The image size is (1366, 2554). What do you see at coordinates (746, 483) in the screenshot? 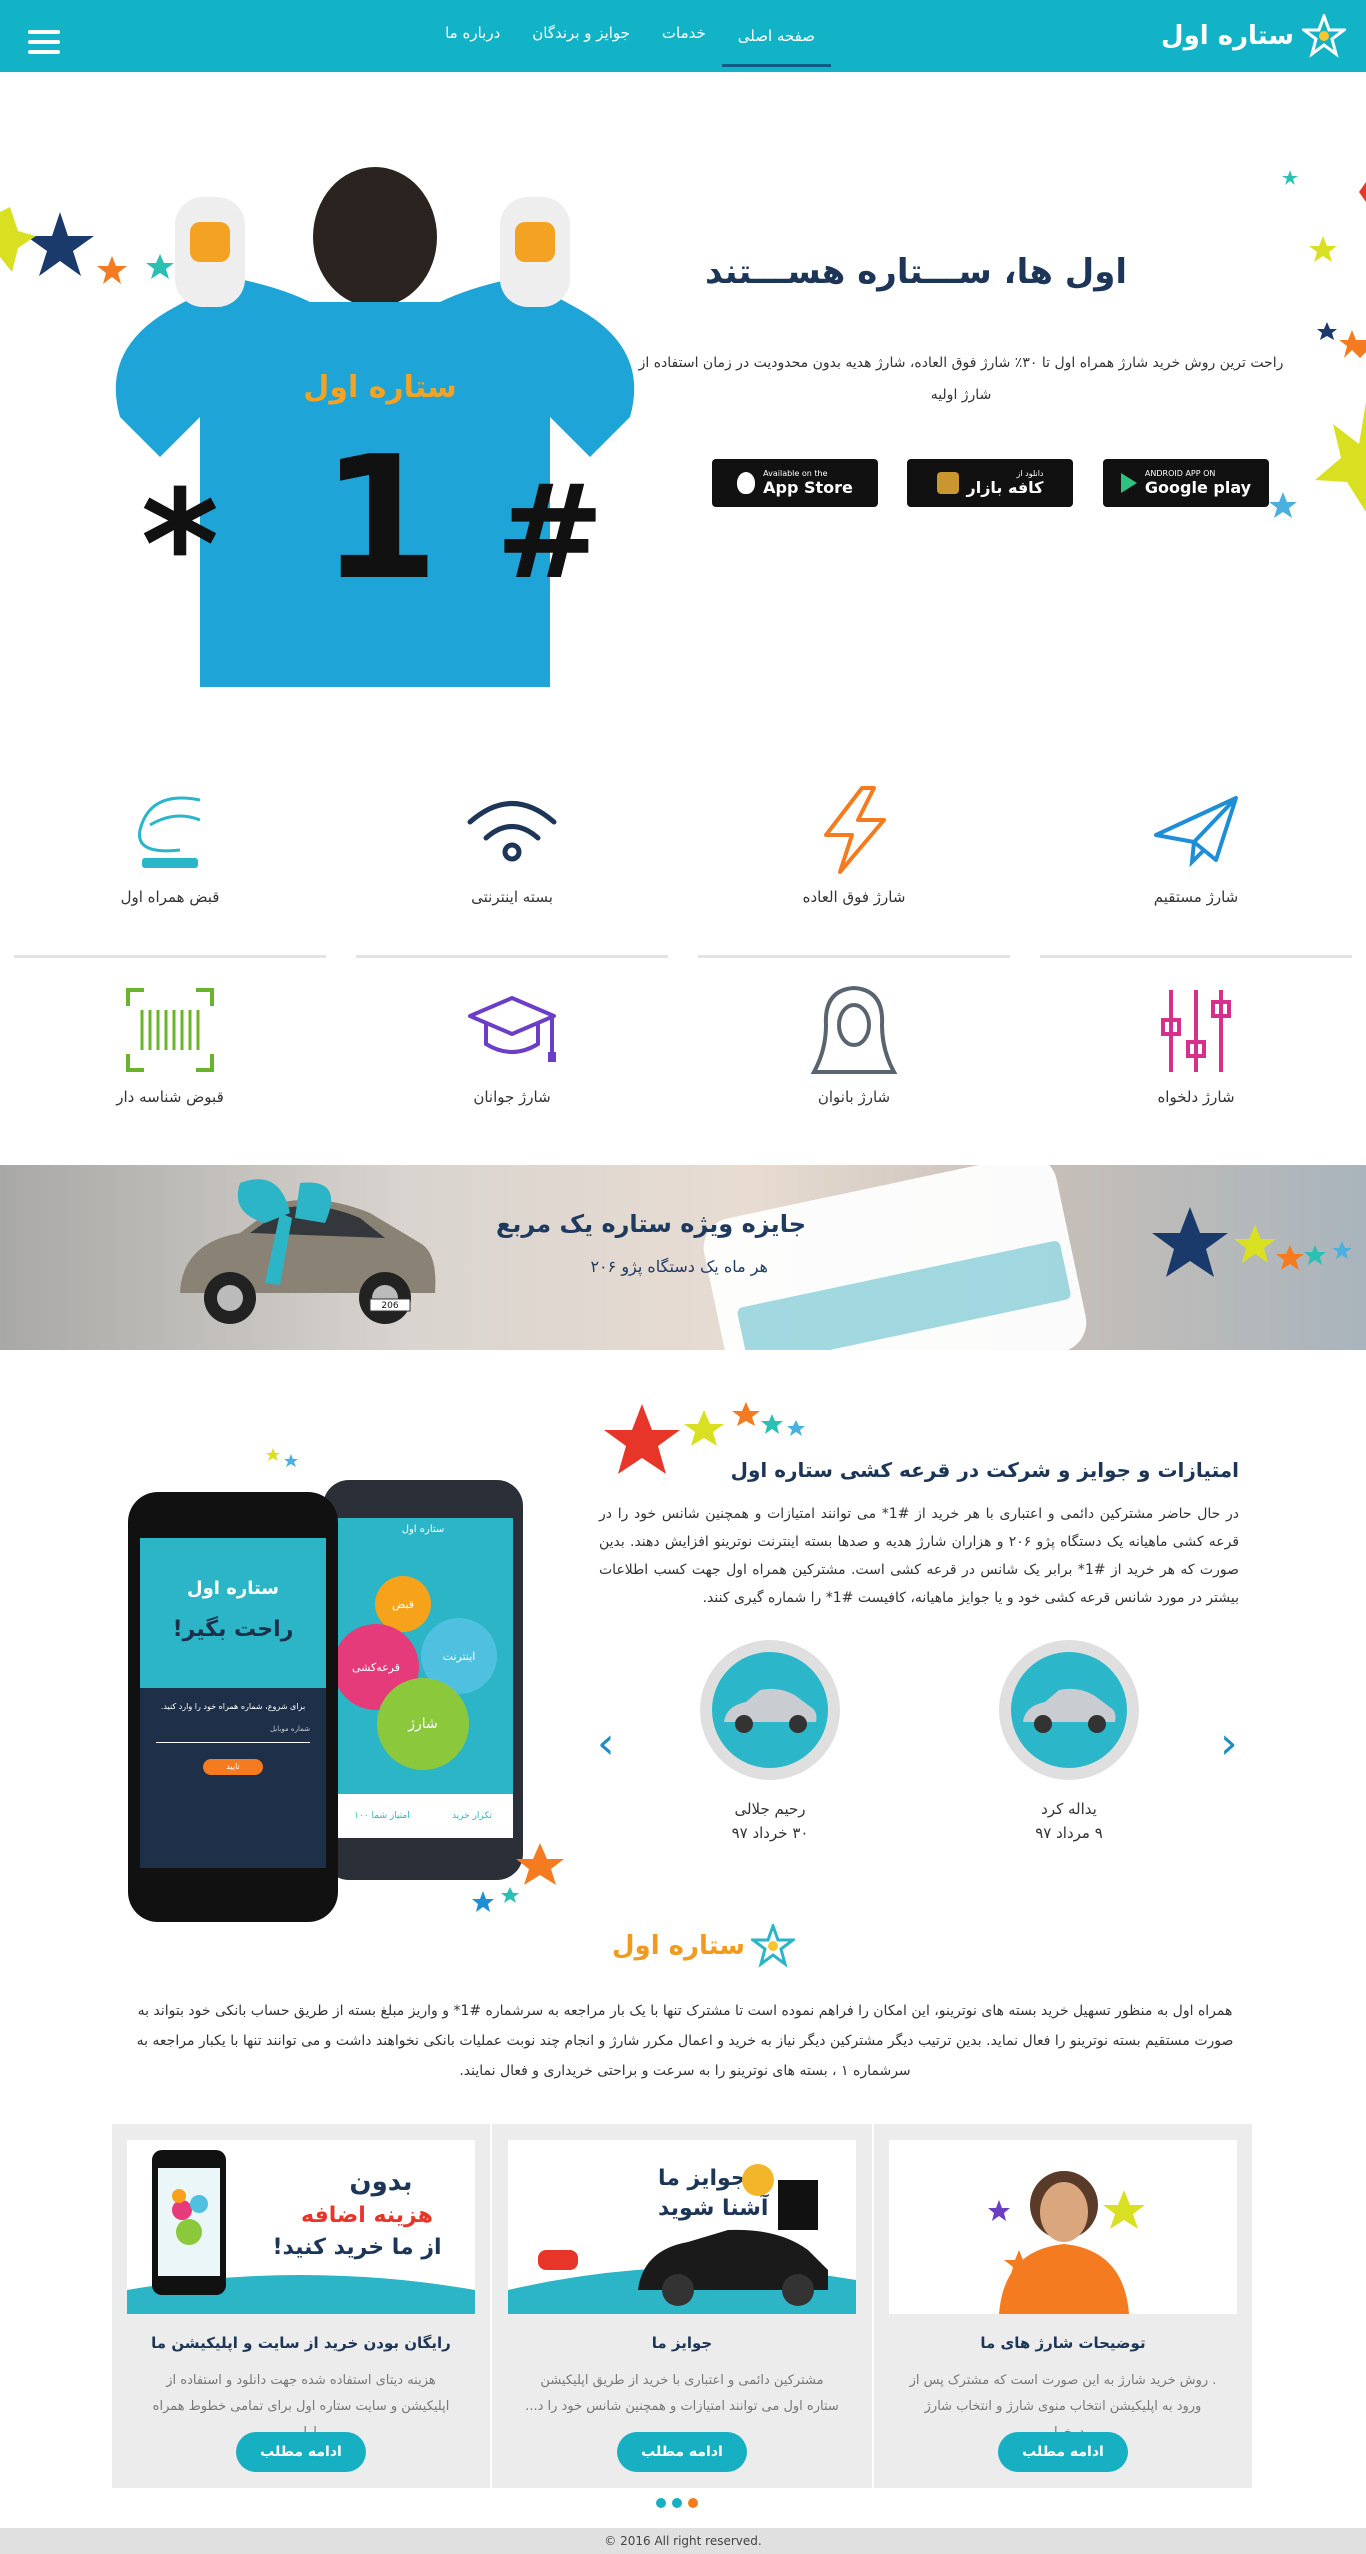
I see `apple-icon` at bounding box center [746, 483].